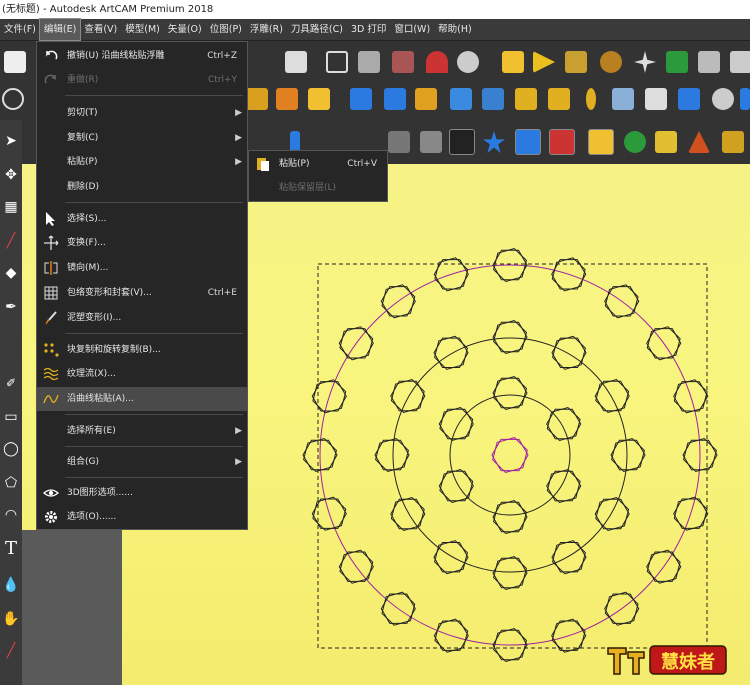 The image size is (750, 685). What do you see at coordinates (11, 483) in the screenshot?
I see `polygon-icon: ⬠` at bounding box center [11, 483].